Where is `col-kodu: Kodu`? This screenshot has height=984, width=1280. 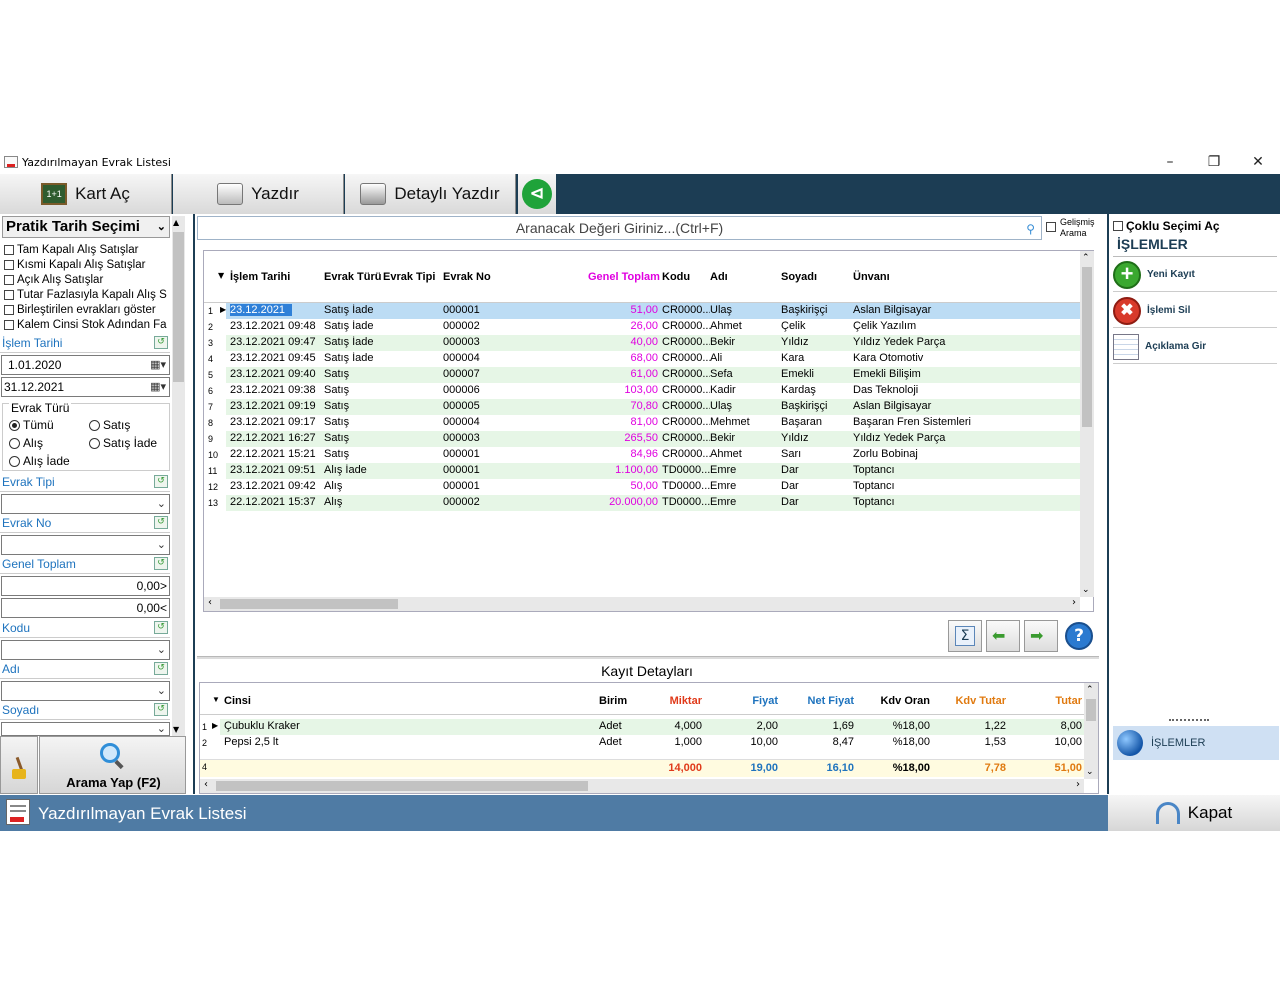 col-kodu: Kodu is located at coordinates (676, 277).